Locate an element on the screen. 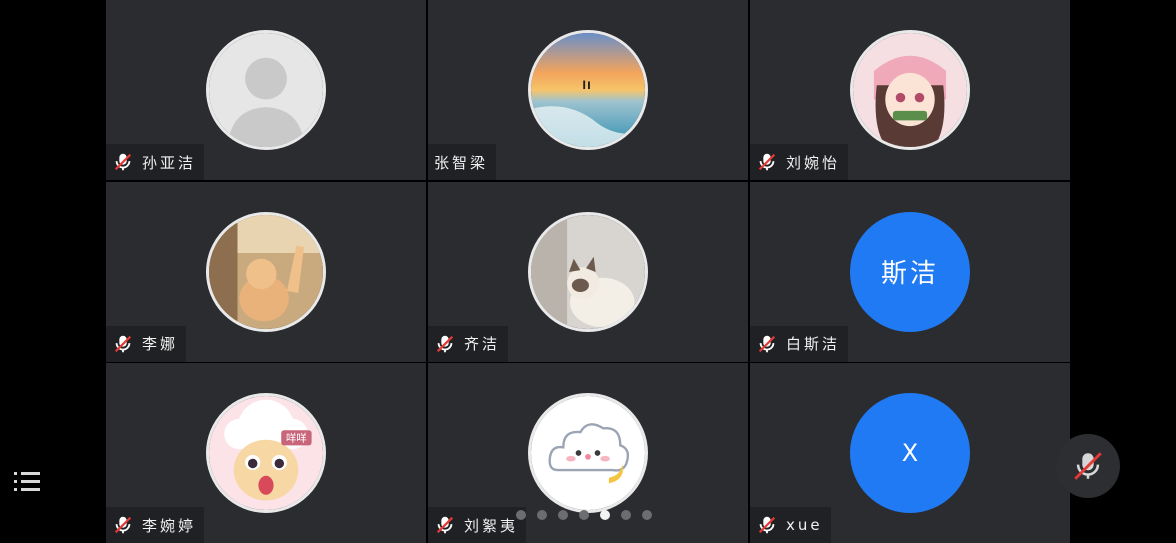 This screenshot has height=543, width=1176. participant-nameplate: 张智梁 is located at coordinates (462, 162).